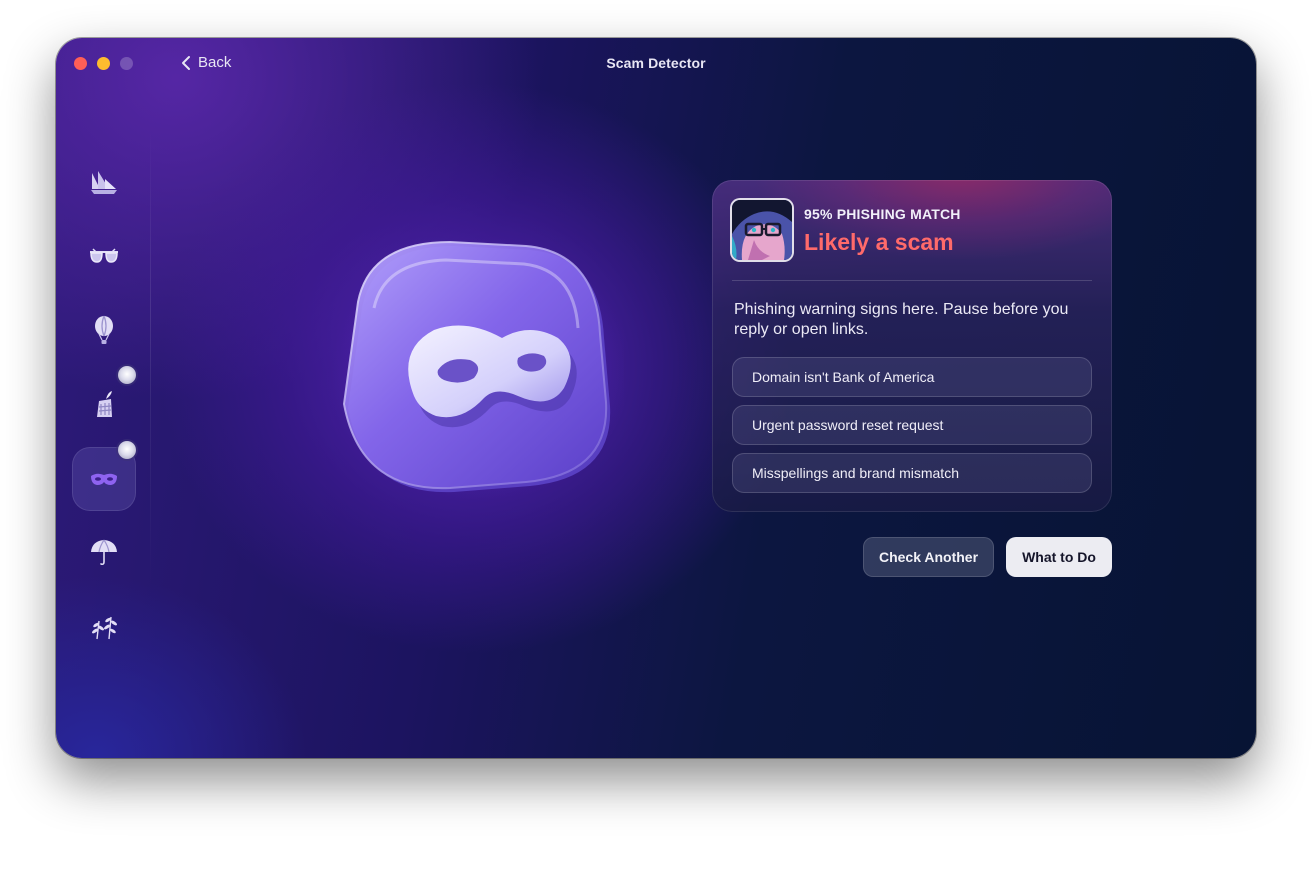 This screenshot has height=870, width=1312. I want to click on avatar-portrait-icon, so click(762, 230).